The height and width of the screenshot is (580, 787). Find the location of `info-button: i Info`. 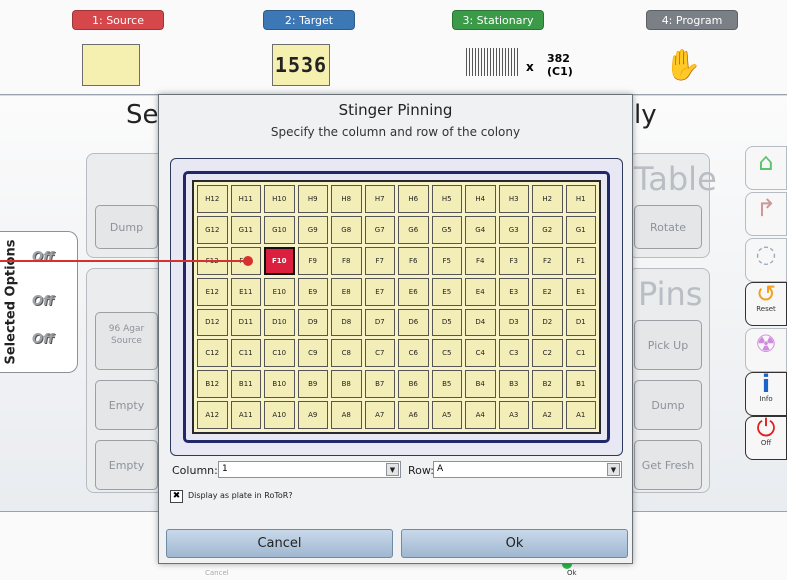

info-button: i Info is located at coordinates (766, 394).